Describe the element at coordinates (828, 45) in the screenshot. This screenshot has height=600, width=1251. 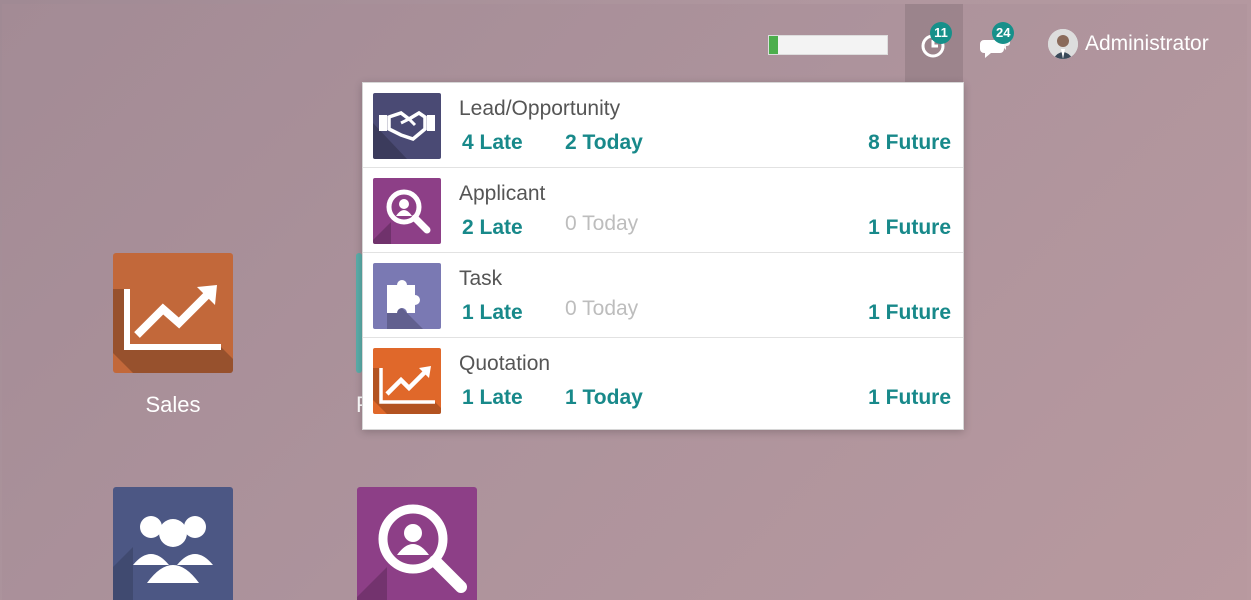
I see `progress-bar` at that location.